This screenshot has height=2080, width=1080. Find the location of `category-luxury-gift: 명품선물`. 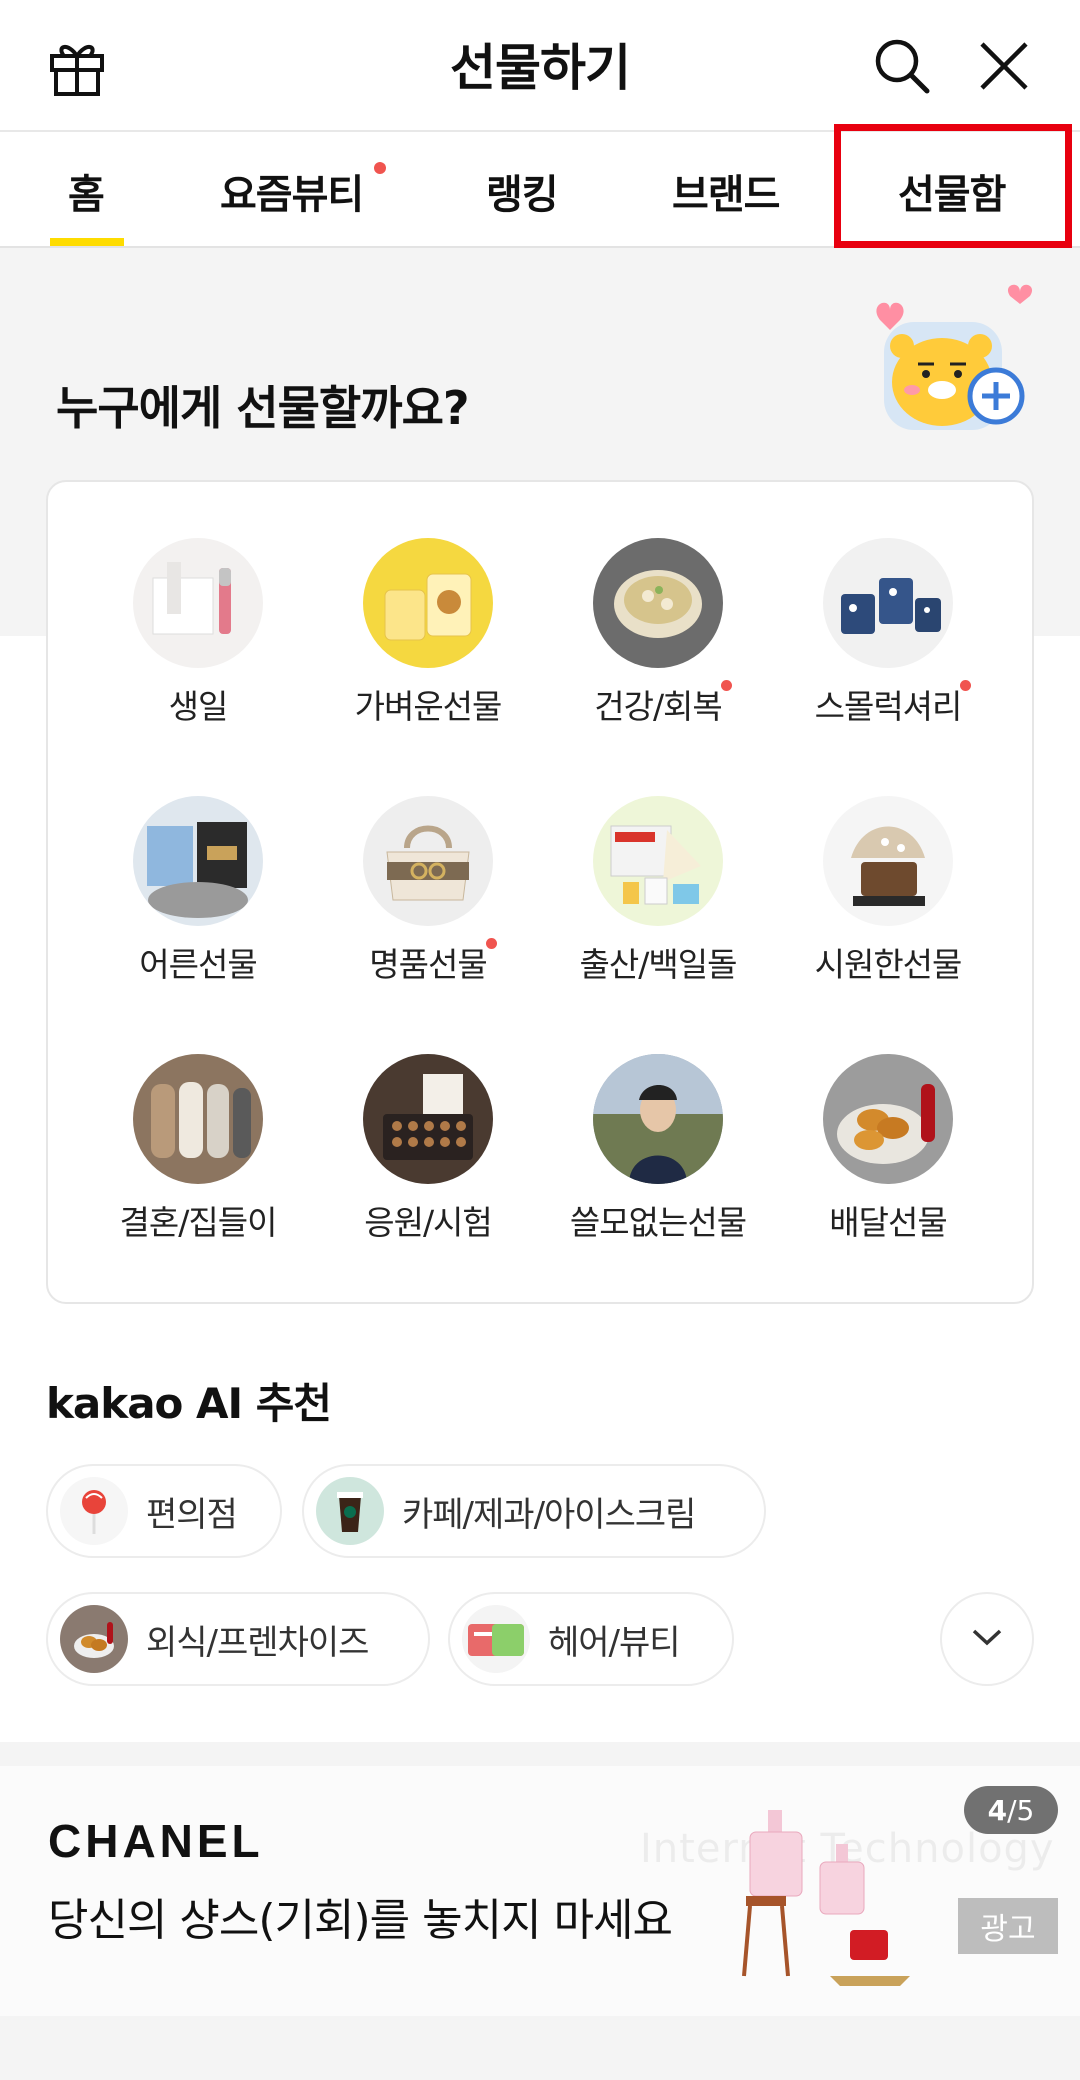

category-luxury-gift: 명품선물 is located at coordinates (428, 891).